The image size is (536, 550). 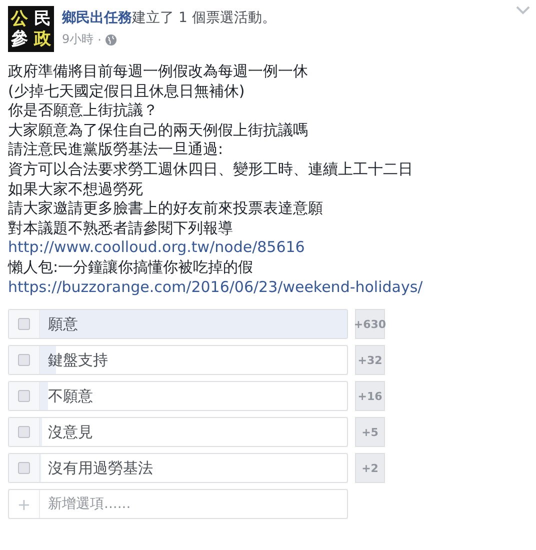 What do you see at coordinates (178, 468) in the screenshot?
I see `poll-option: 沒有用過勞基法` at bounding box center [178, 468].